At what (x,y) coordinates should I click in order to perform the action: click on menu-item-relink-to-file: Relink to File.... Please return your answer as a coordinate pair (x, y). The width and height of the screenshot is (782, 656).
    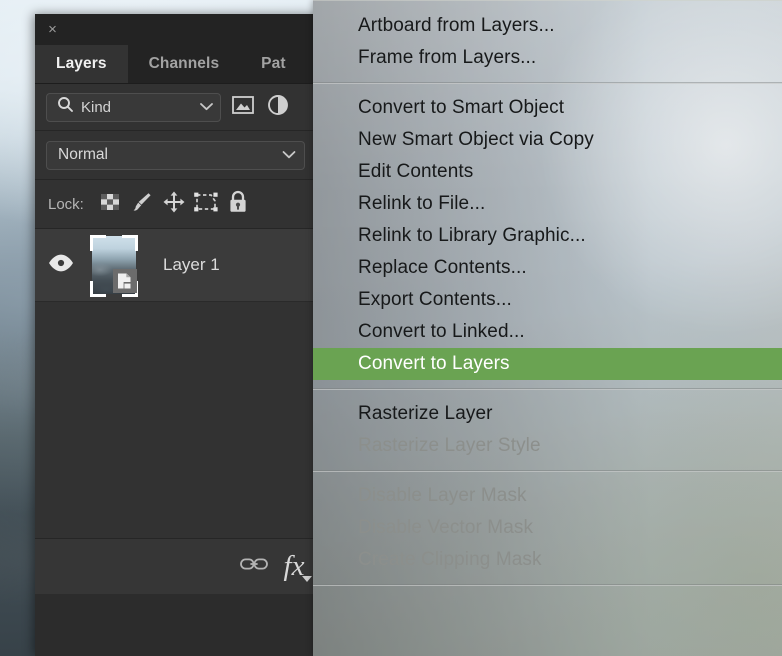
    Looking at the image, I should click on (547, 204).